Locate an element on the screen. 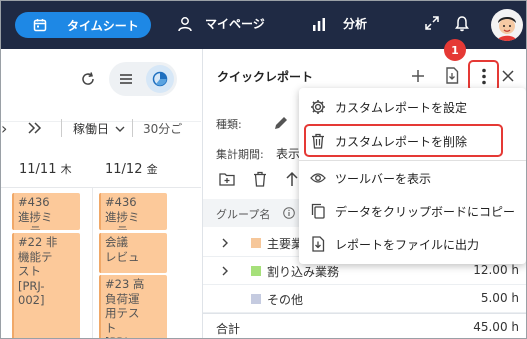 The width and height of the screenshot is (527, 339). analysis-label: 分析 is located at coordinates (355, 24).